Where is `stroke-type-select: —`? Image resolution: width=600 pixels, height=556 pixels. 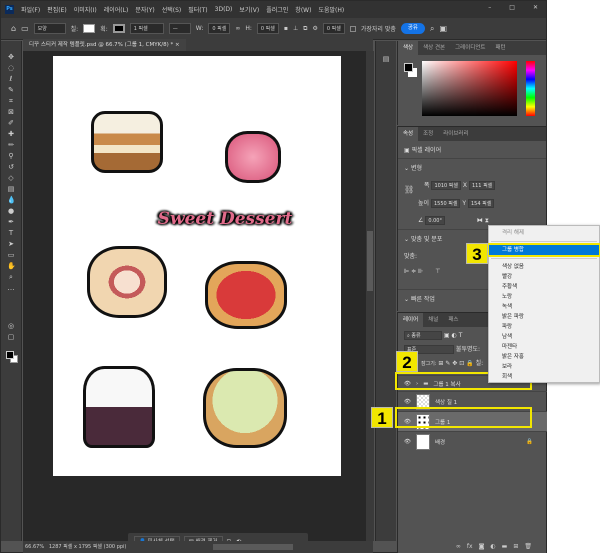
stroke-type-select: — is located at coordinates (179, 28).